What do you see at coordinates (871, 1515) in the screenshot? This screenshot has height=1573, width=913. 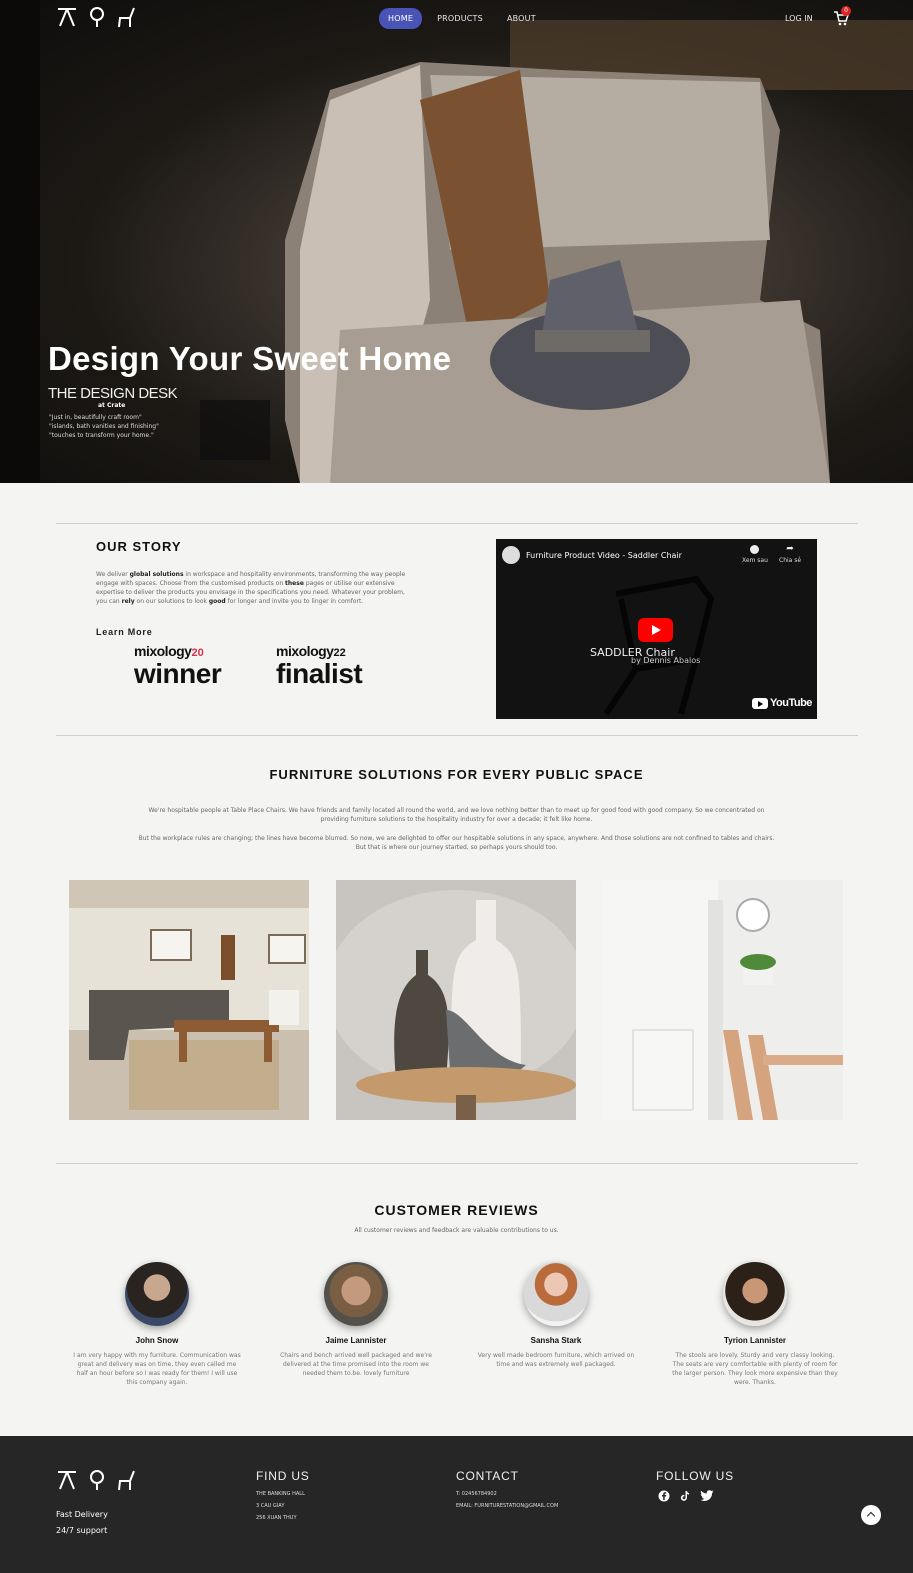 I see `scroll-to-top-button` at bounding box center [871, 1515].